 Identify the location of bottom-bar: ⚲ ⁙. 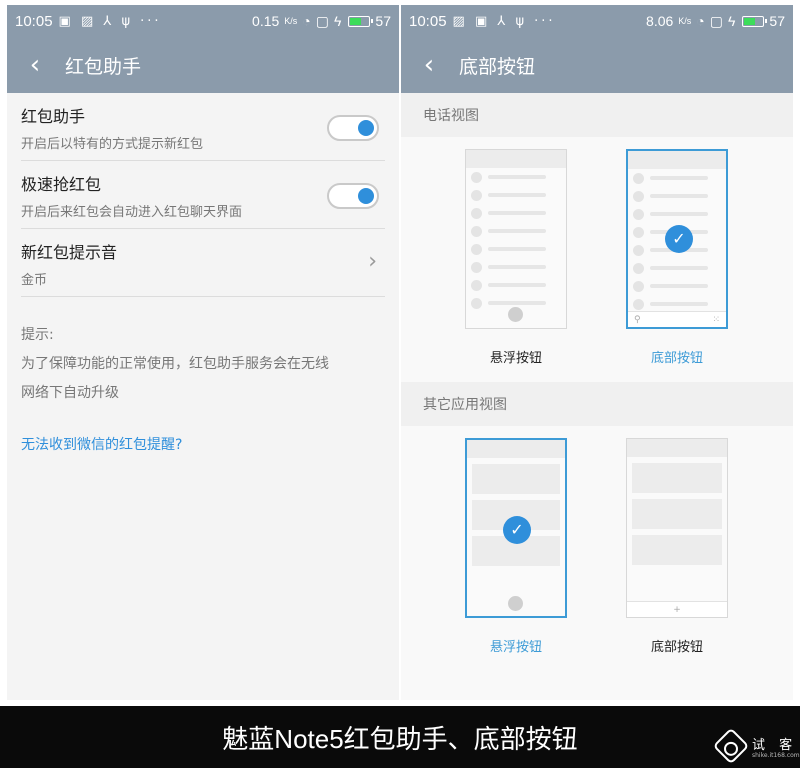
(677, 319).